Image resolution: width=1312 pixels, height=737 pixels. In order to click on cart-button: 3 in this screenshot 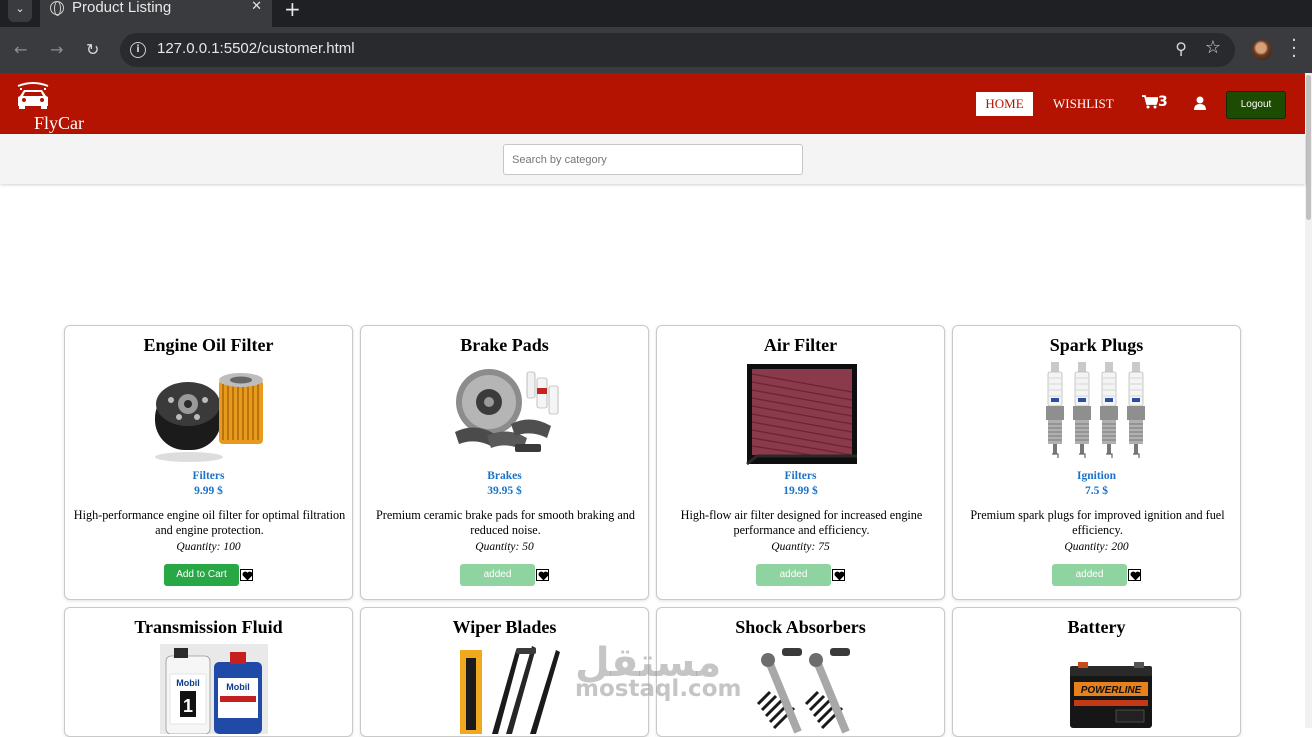, I will do `click(1155, 102)`.